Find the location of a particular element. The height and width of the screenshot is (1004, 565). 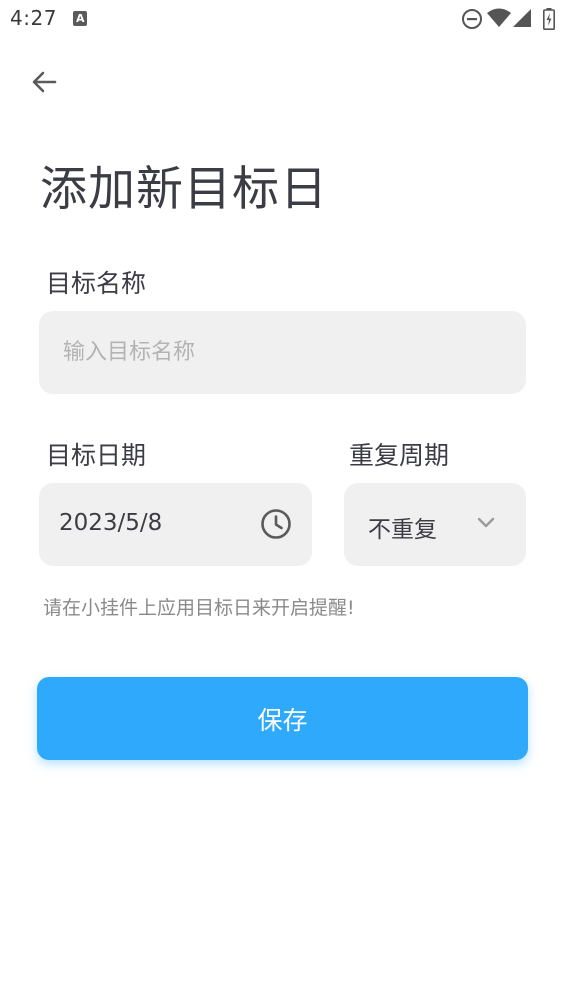

repeat-value: 不重复 is located at coordinates (402, 530).